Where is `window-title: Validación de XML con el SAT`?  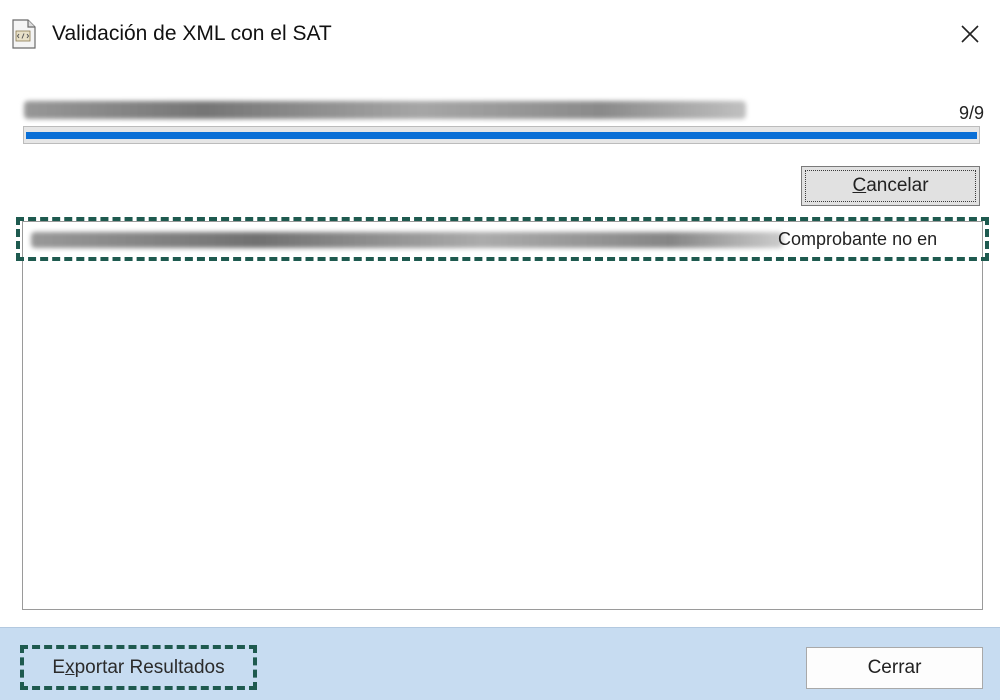
window-title: Validación de XML con el SAT is located at coordinates (192, 33).